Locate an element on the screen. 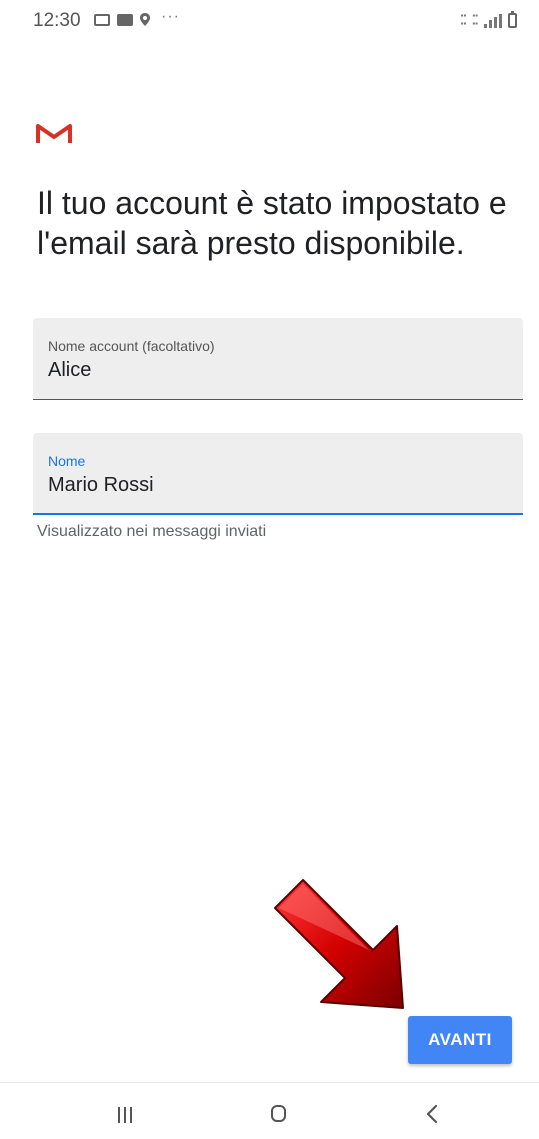 This screenshot has width=539, height=1139. back-icon is located at coordinates (433, 1114).